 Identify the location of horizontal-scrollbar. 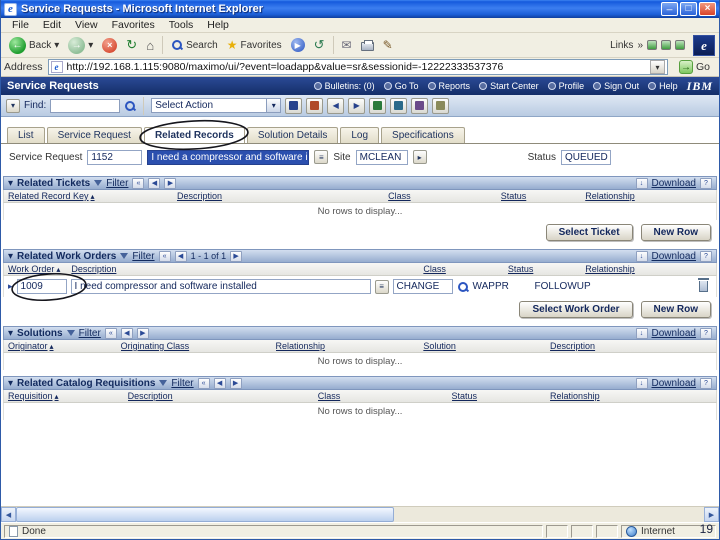
(360, 514).